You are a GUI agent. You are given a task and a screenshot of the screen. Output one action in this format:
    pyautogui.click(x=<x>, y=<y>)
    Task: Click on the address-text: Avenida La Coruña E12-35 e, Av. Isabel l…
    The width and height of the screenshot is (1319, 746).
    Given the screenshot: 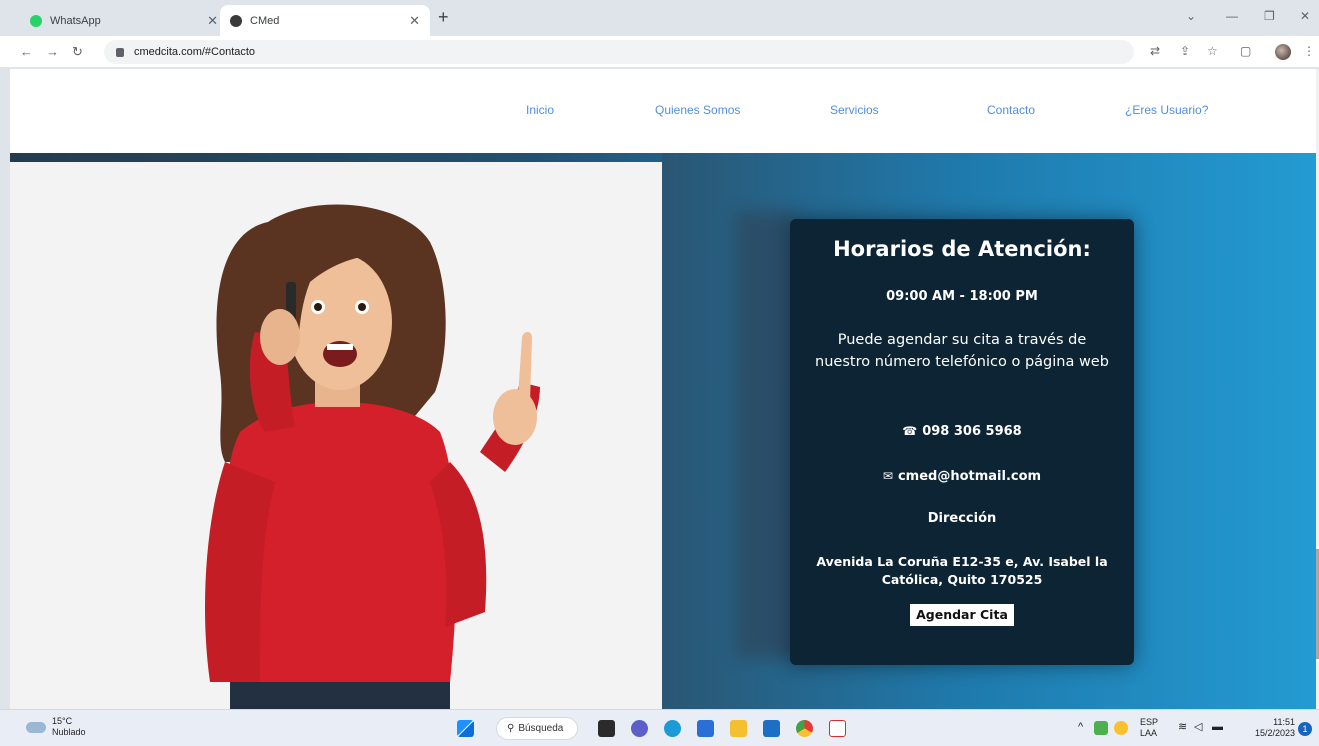 What is the action you would take?
    pyautogui.click(x=962, y=570)
    